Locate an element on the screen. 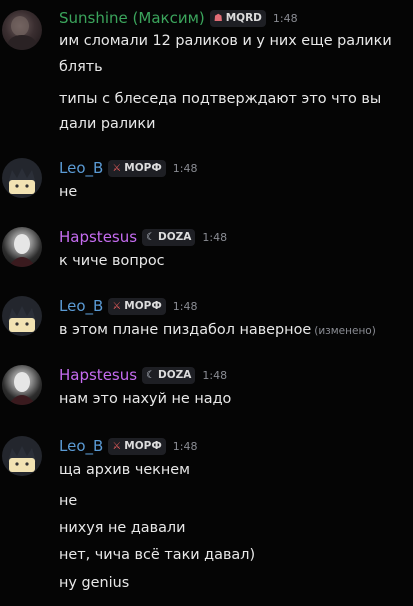 The height and width of the screenshot is (606, 413). message-text: в этом плане пиздабол наверное (изменено) is located at coordinates (217, 330).